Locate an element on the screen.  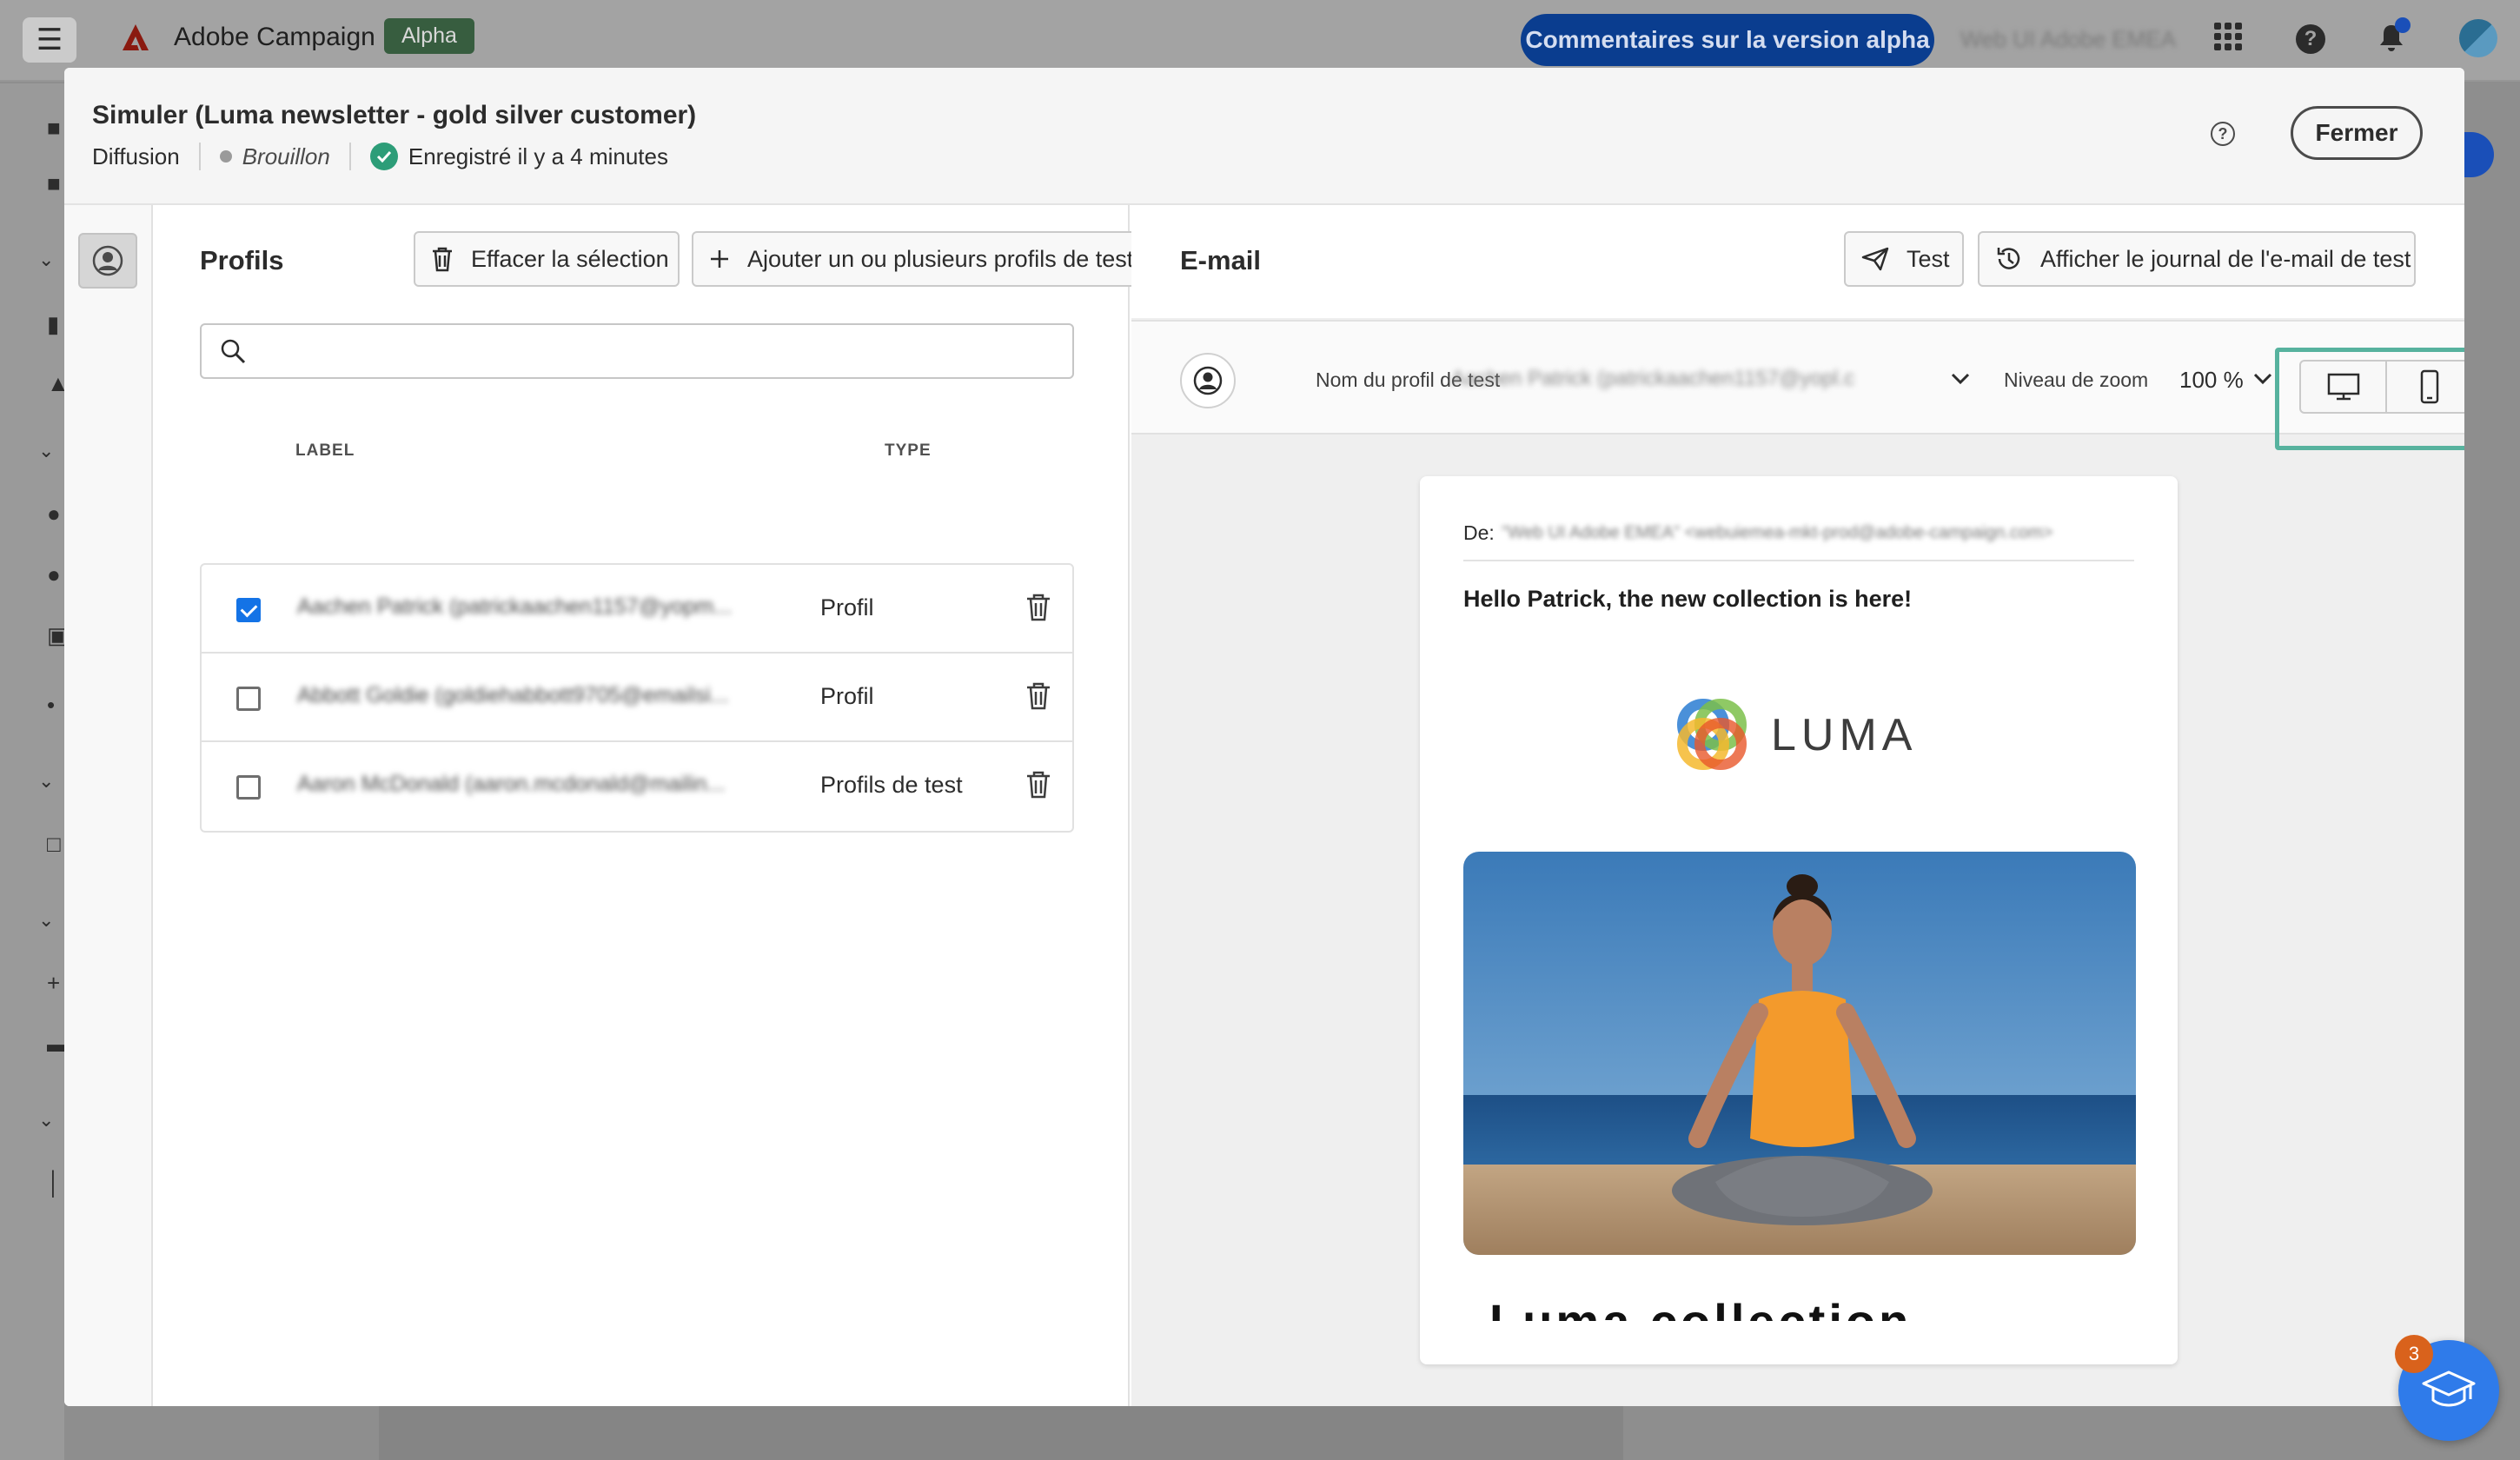
apps-grid-icon is located at coordinates (2228, 36).